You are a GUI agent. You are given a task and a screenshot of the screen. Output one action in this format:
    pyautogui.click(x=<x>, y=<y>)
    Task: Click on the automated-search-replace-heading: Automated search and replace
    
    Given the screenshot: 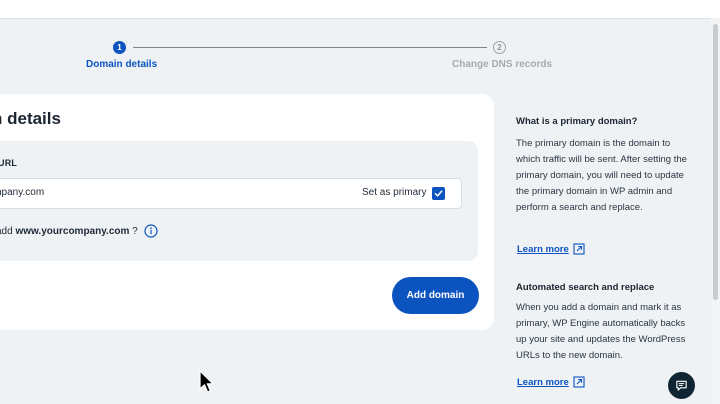 What is the action you would take?
    pyautogui.click(x=585, y=287)
    